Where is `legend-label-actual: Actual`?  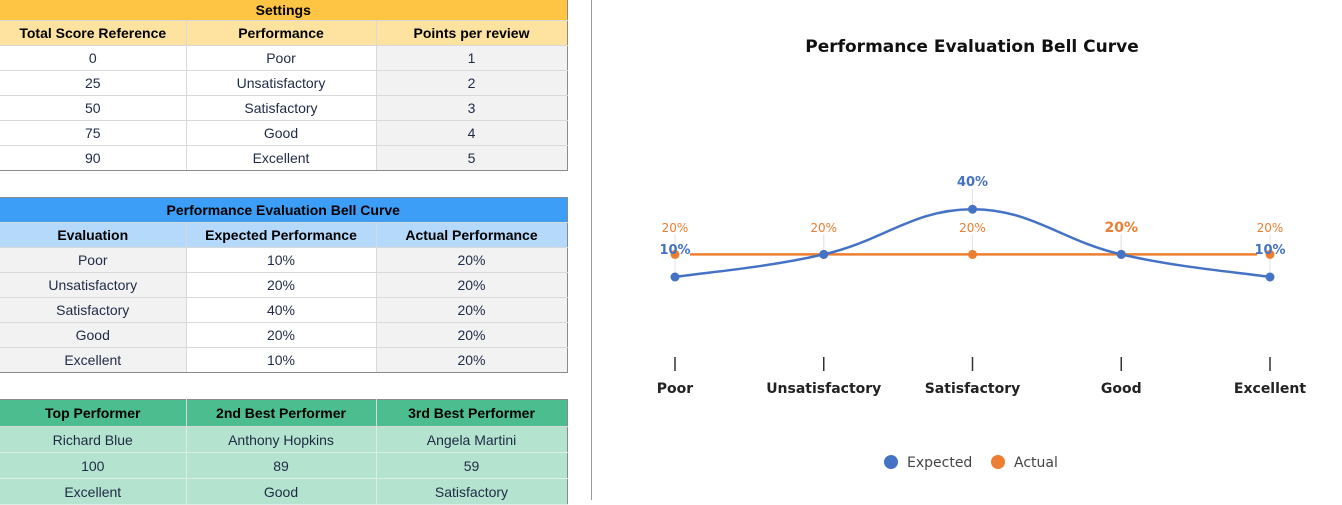 legend-label-actual: Actual is located at coordinates (1036, 463).